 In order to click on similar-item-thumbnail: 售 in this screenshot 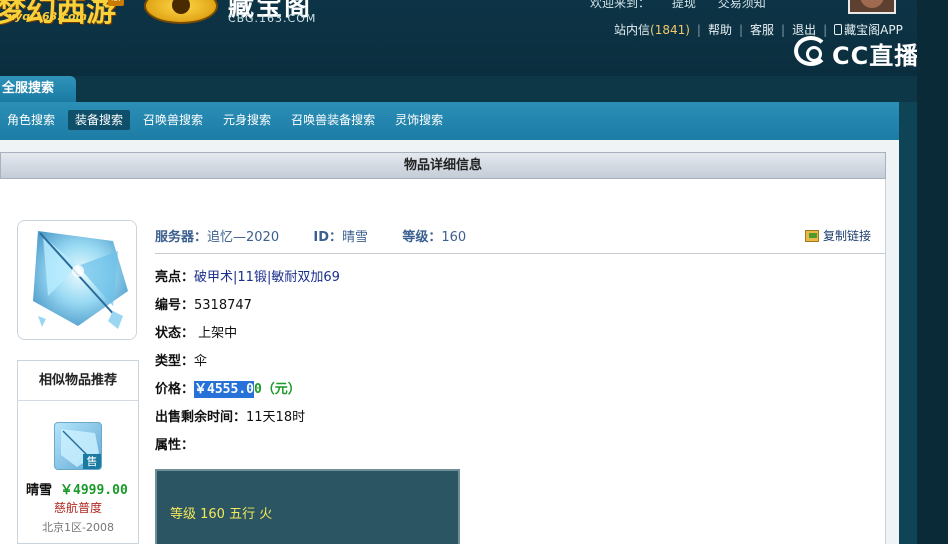, I will do `click(78, 446)`.